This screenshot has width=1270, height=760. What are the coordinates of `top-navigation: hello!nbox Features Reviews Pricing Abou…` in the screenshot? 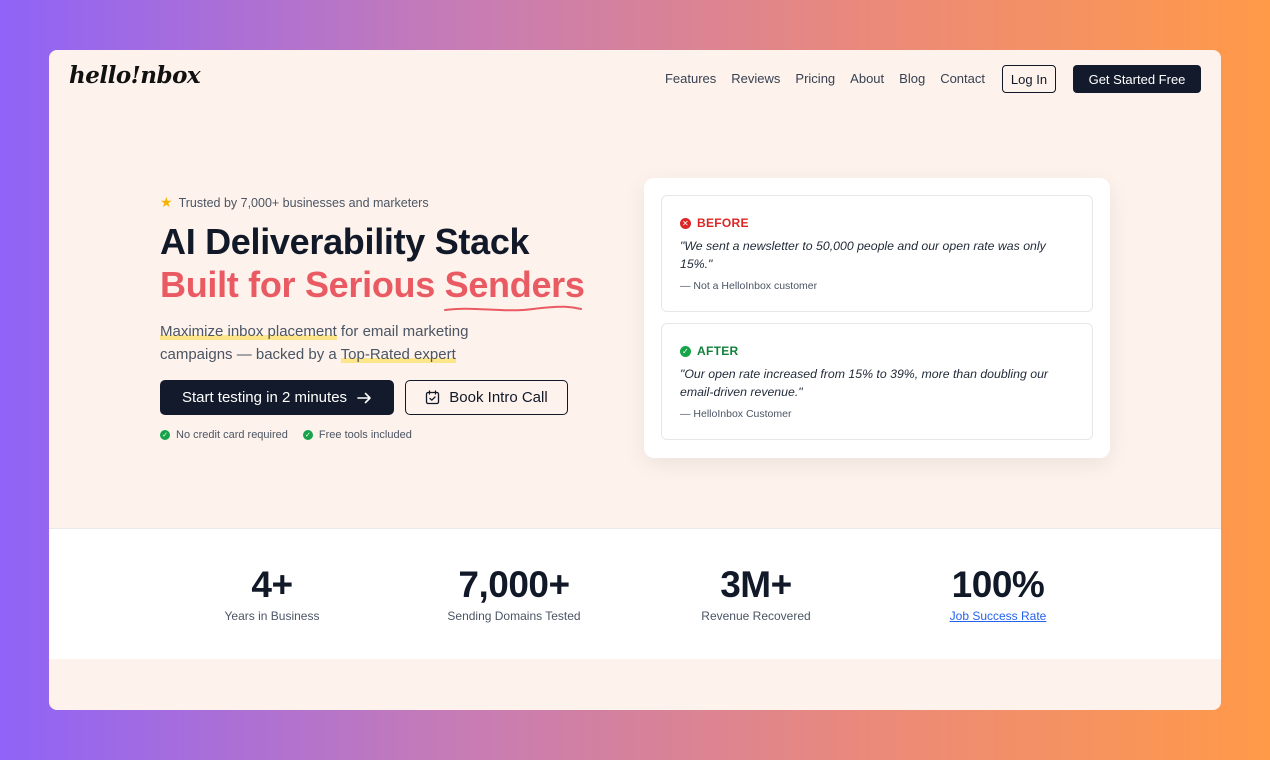 It's located at (635, 79).